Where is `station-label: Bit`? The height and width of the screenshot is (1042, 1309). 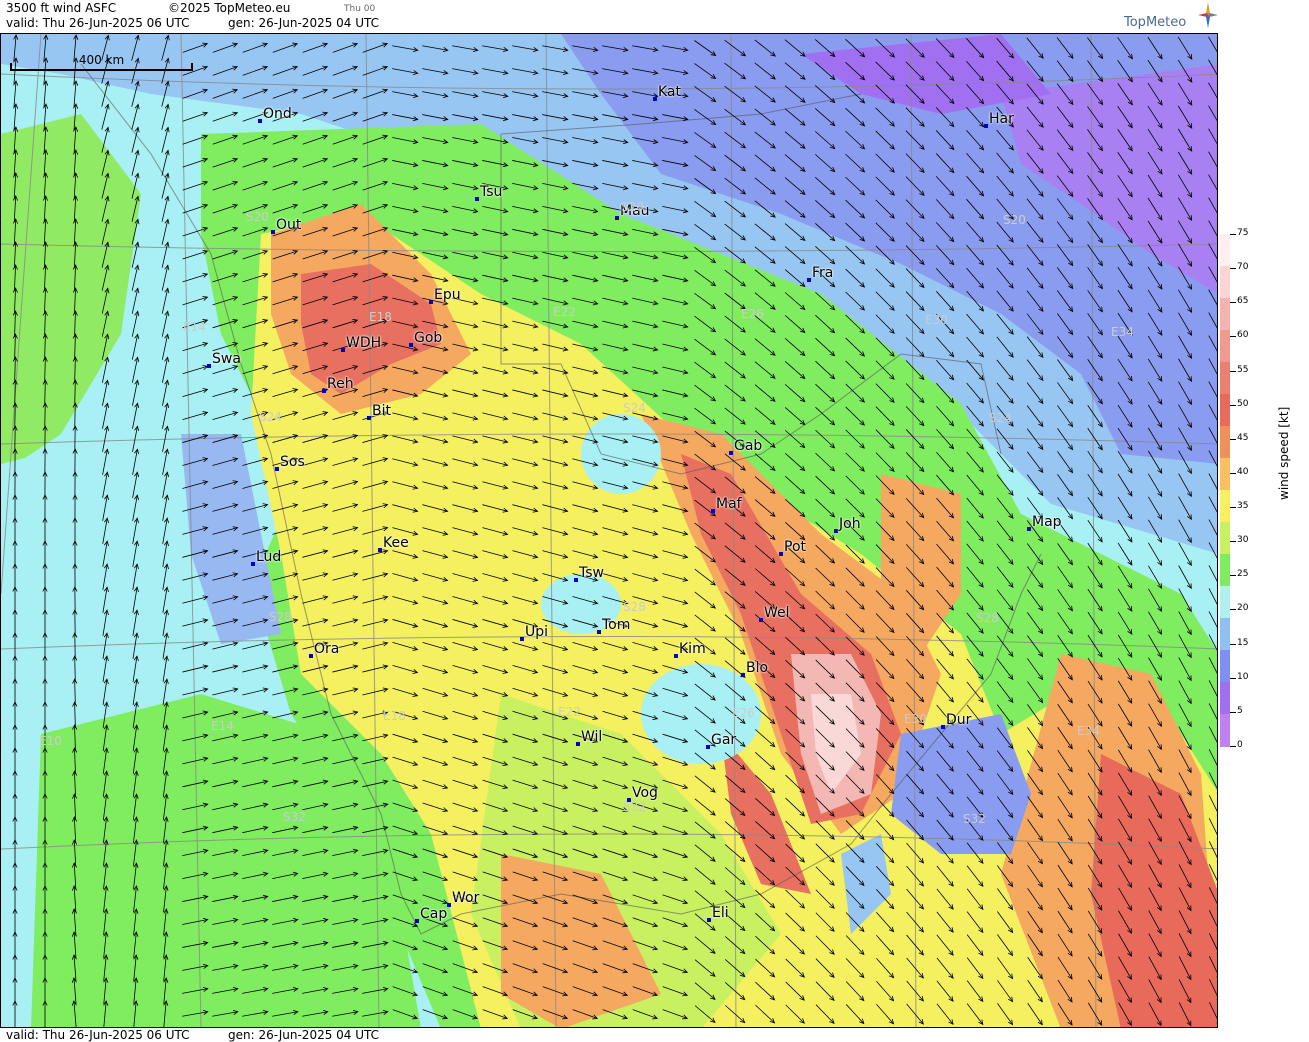
station-label: Bit is located at coordinates (381, 411).